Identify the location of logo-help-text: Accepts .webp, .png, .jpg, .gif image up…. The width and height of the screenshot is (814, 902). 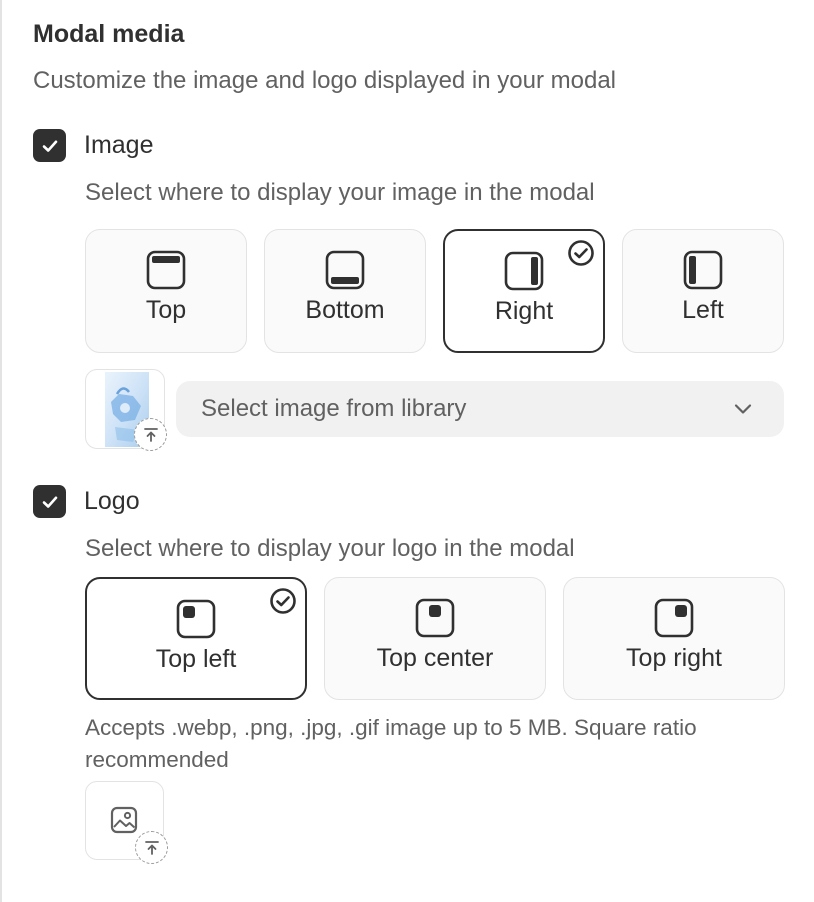
(391, 743).